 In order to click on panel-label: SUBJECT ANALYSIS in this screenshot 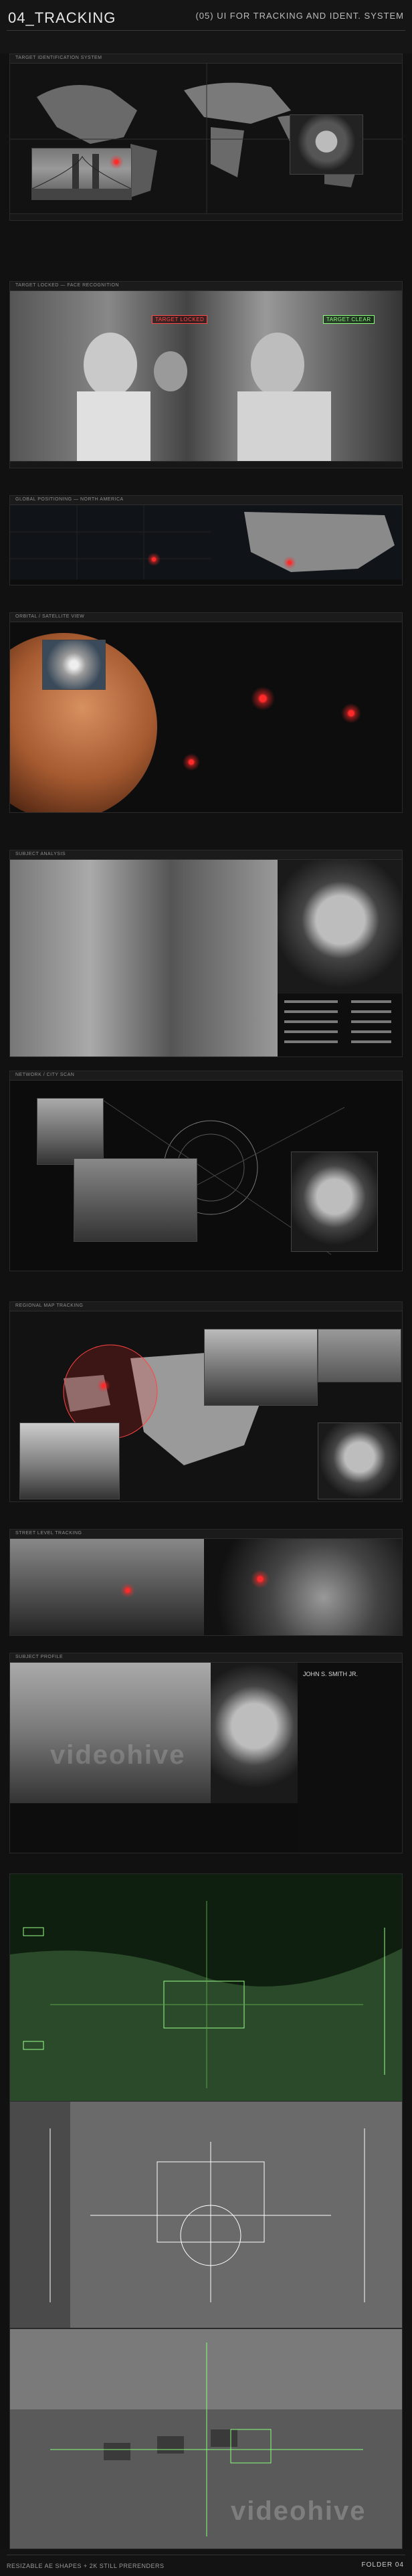, I will do `click(40, 854)`.